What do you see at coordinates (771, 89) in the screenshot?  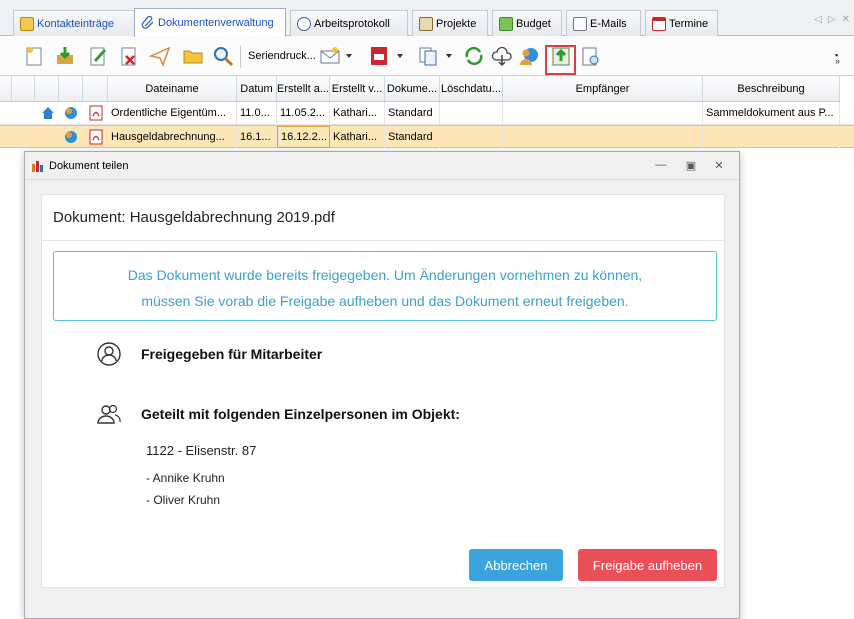 I see `column-header-beschreibung: Beschreibung` at bounding box center [771, 89].